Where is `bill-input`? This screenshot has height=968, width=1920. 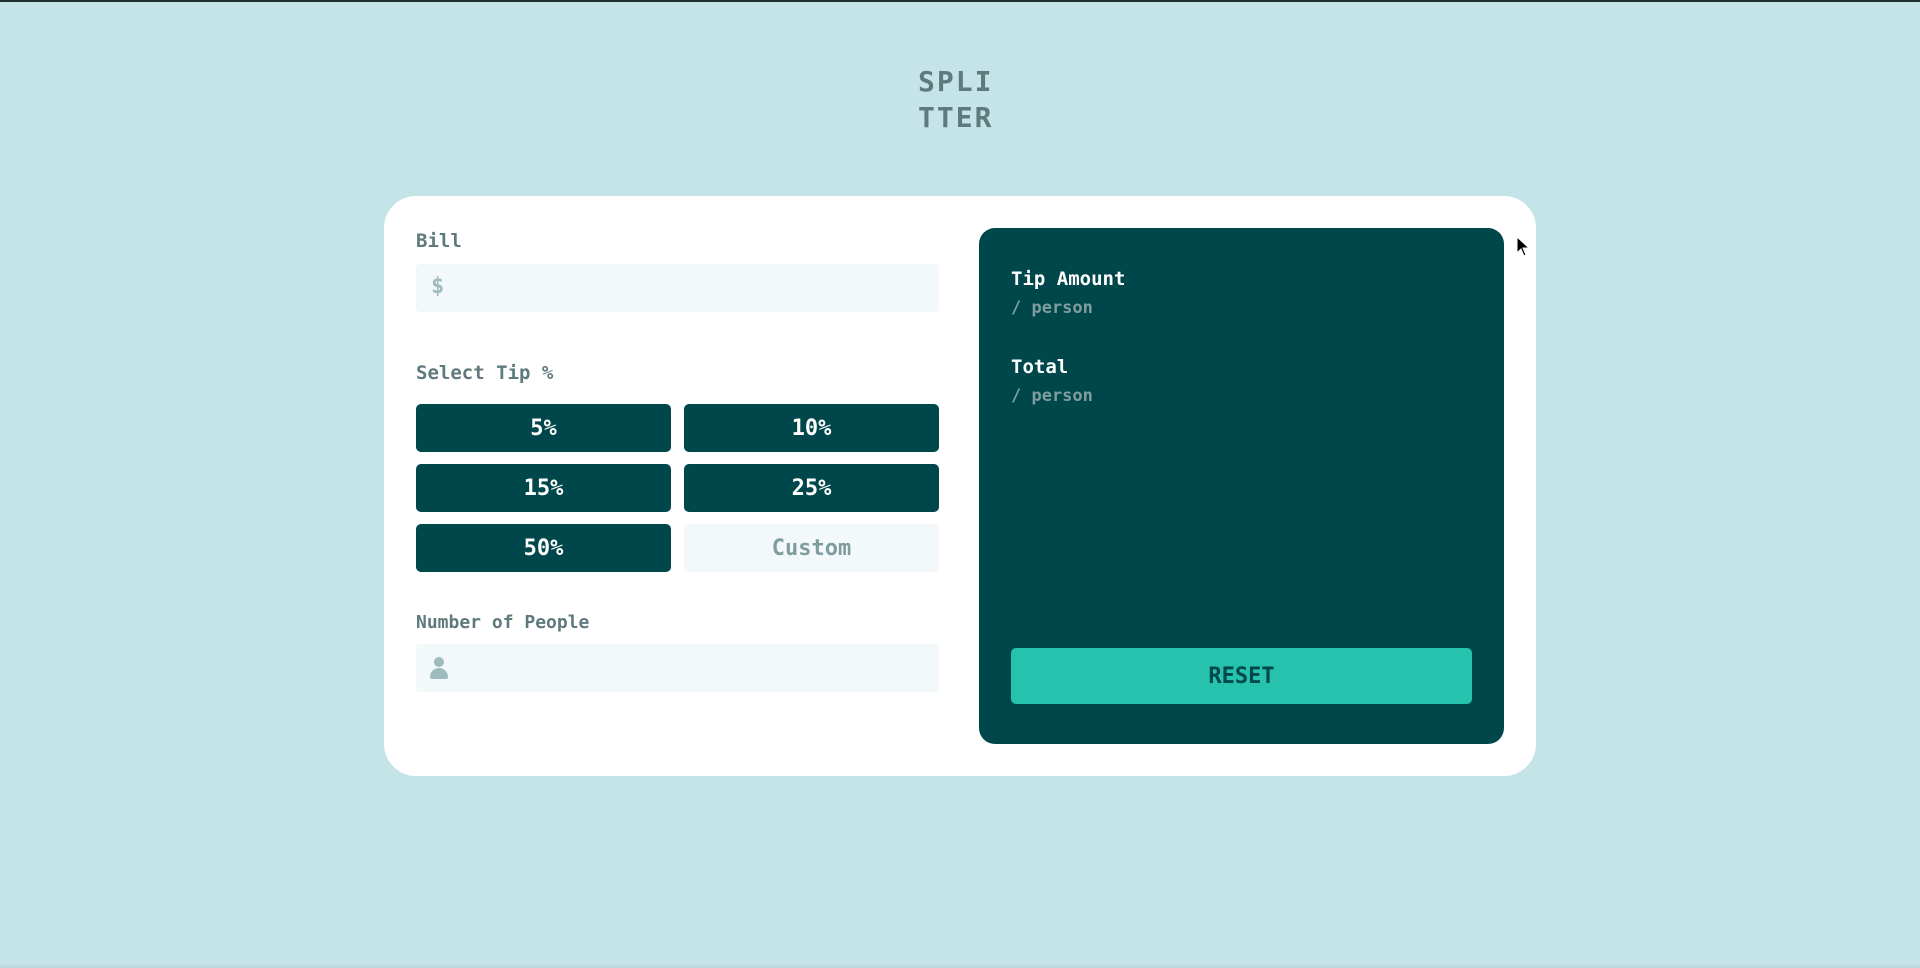 bill-input is located at coordinates (692, 288).